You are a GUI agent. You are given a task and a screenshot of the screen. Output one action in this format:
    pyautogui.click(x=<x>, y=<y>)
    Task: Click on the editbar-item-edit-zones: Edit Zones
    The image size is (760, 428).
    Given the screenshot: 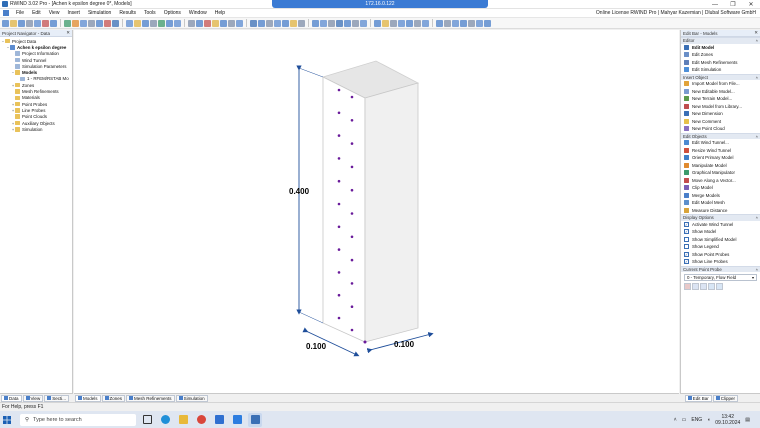 What is the action you would take?
    pyautogui.click(x=720, y=55)
    